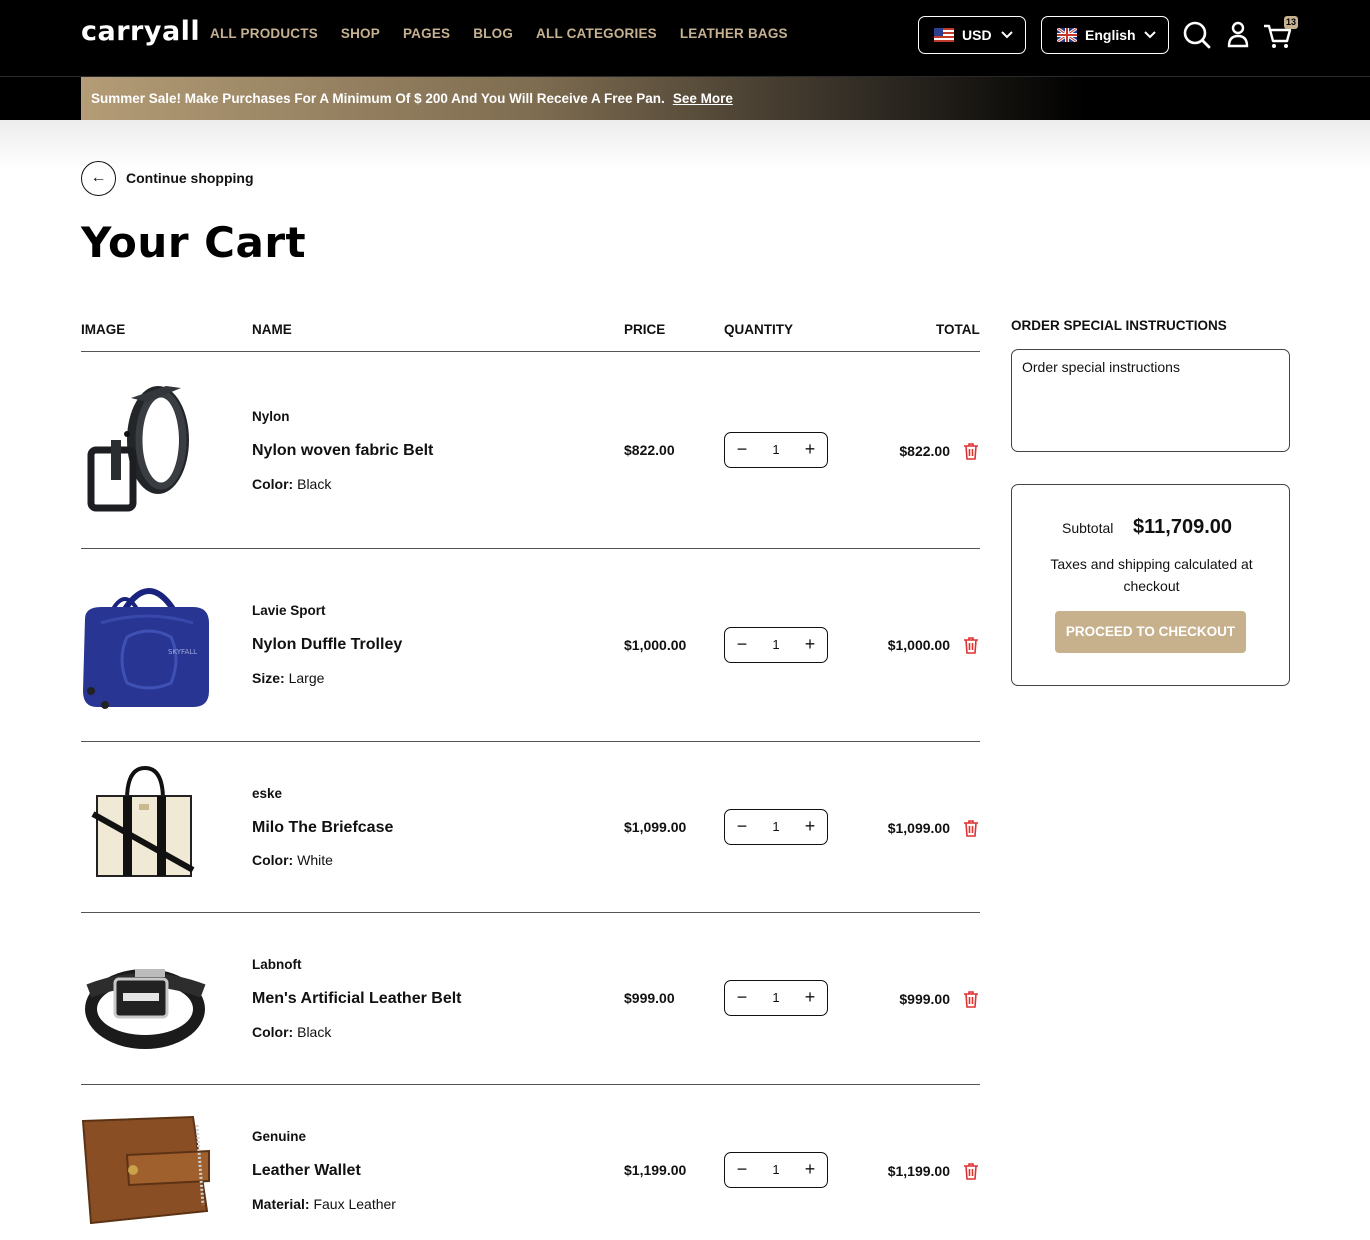 The image size is (1370, 1240). What do you see at coordinates (146, 448) in the screenshot?
I see `product-image-nylon-belt` at bounding box center [146, 448].